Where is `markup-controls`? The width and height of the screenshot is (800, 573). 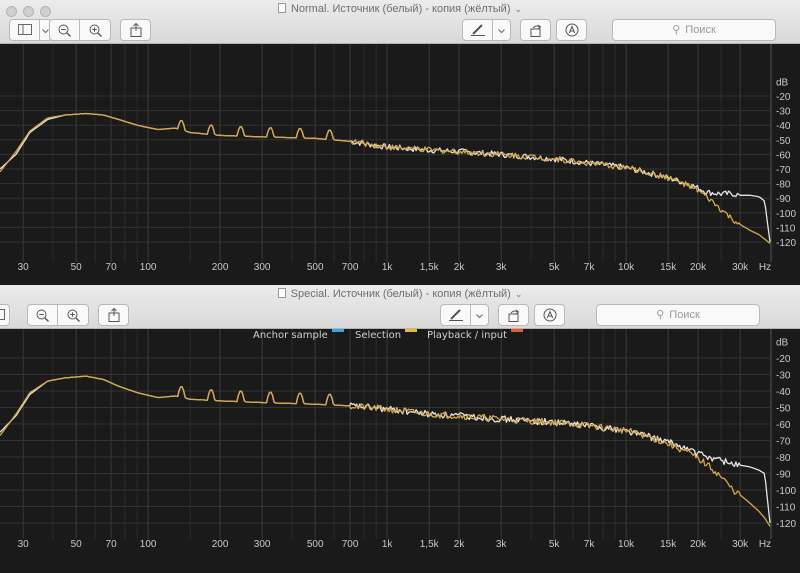
markup-controls is located at coordinates (486, 30).